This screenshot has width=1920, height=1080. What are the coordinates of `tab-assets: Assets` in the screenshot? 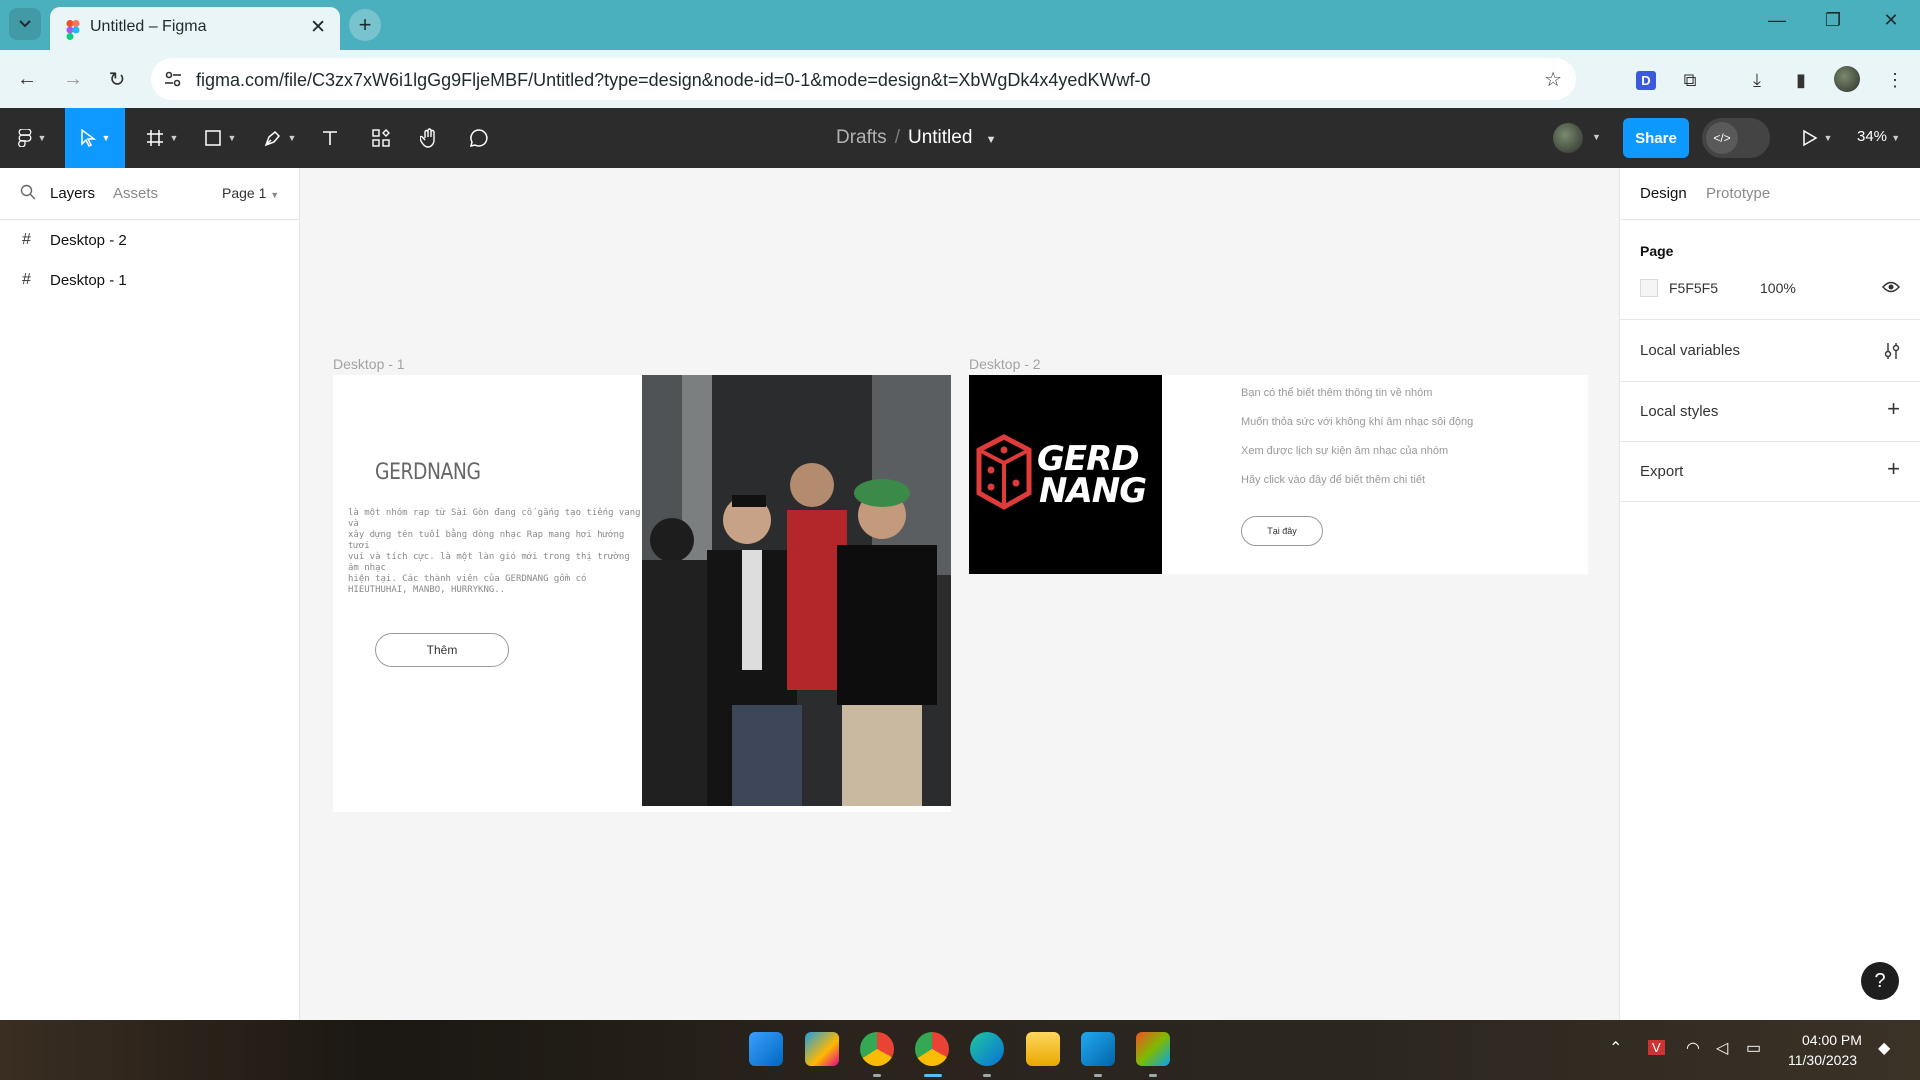 It's located at (135, 193).